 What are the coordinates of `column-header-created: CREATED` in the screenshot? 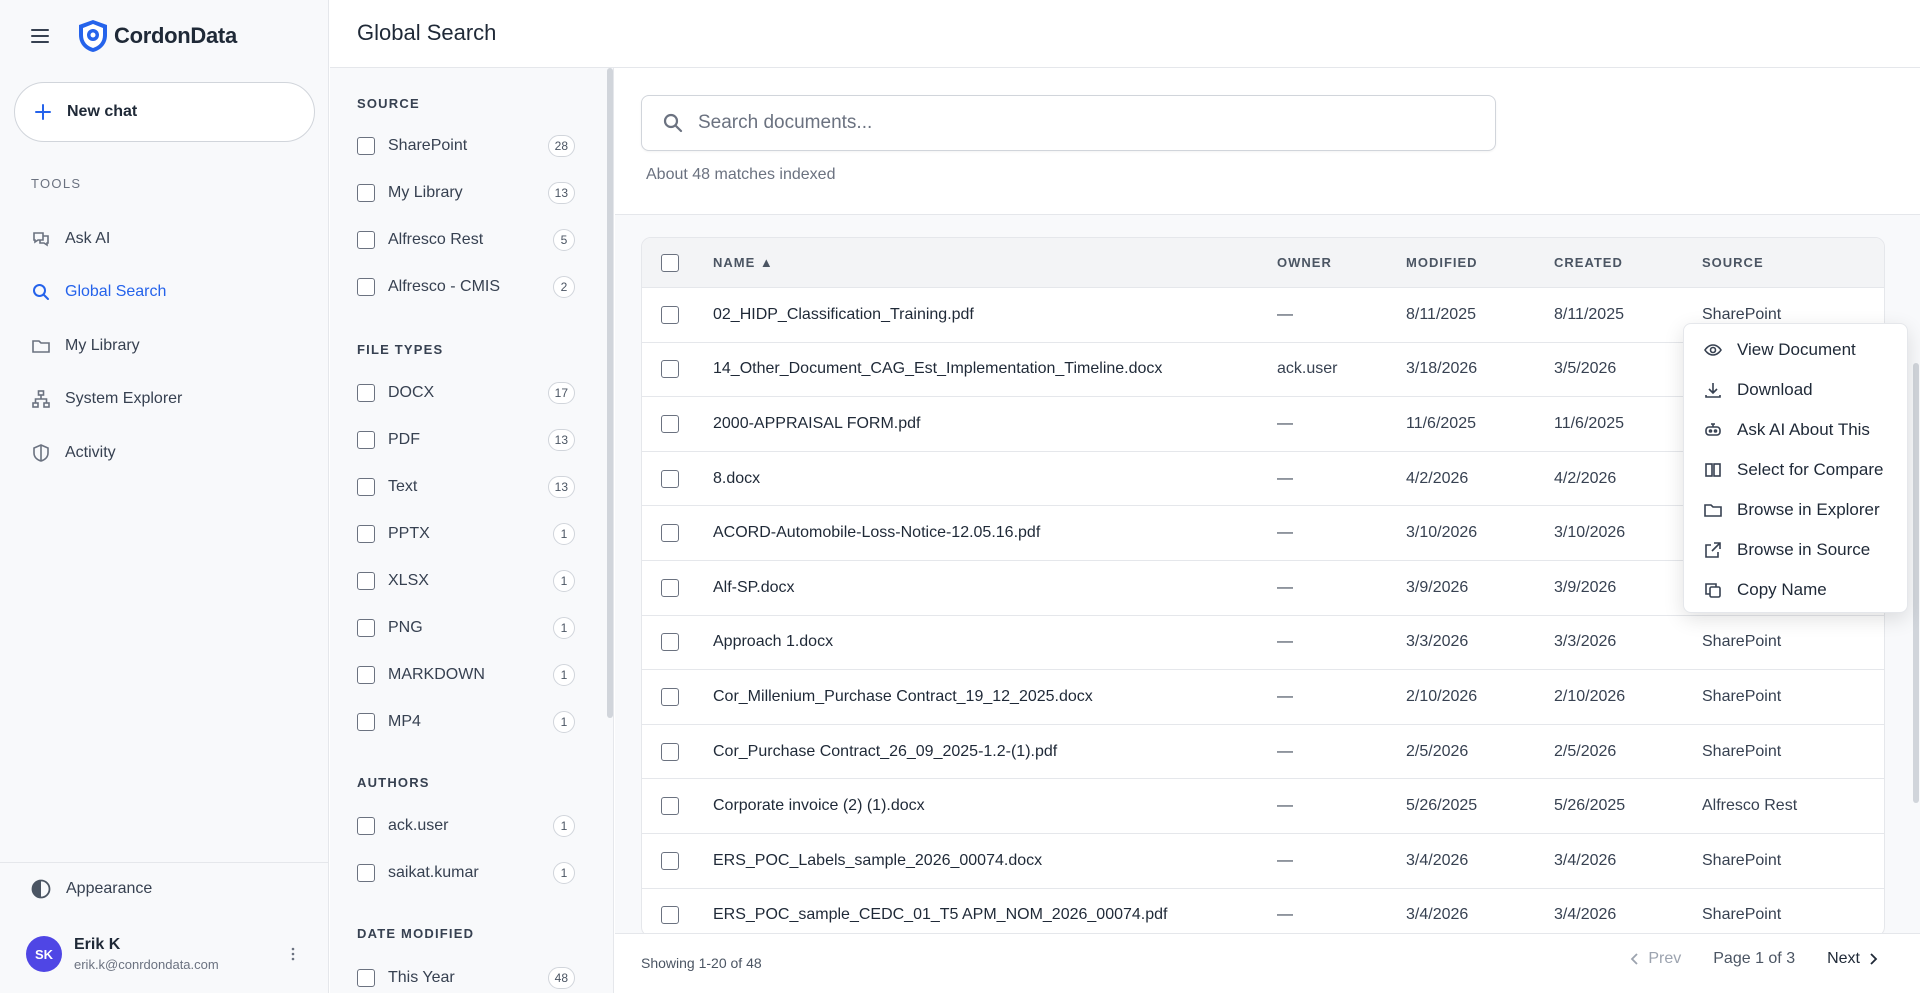 It's located at (1628, 262).